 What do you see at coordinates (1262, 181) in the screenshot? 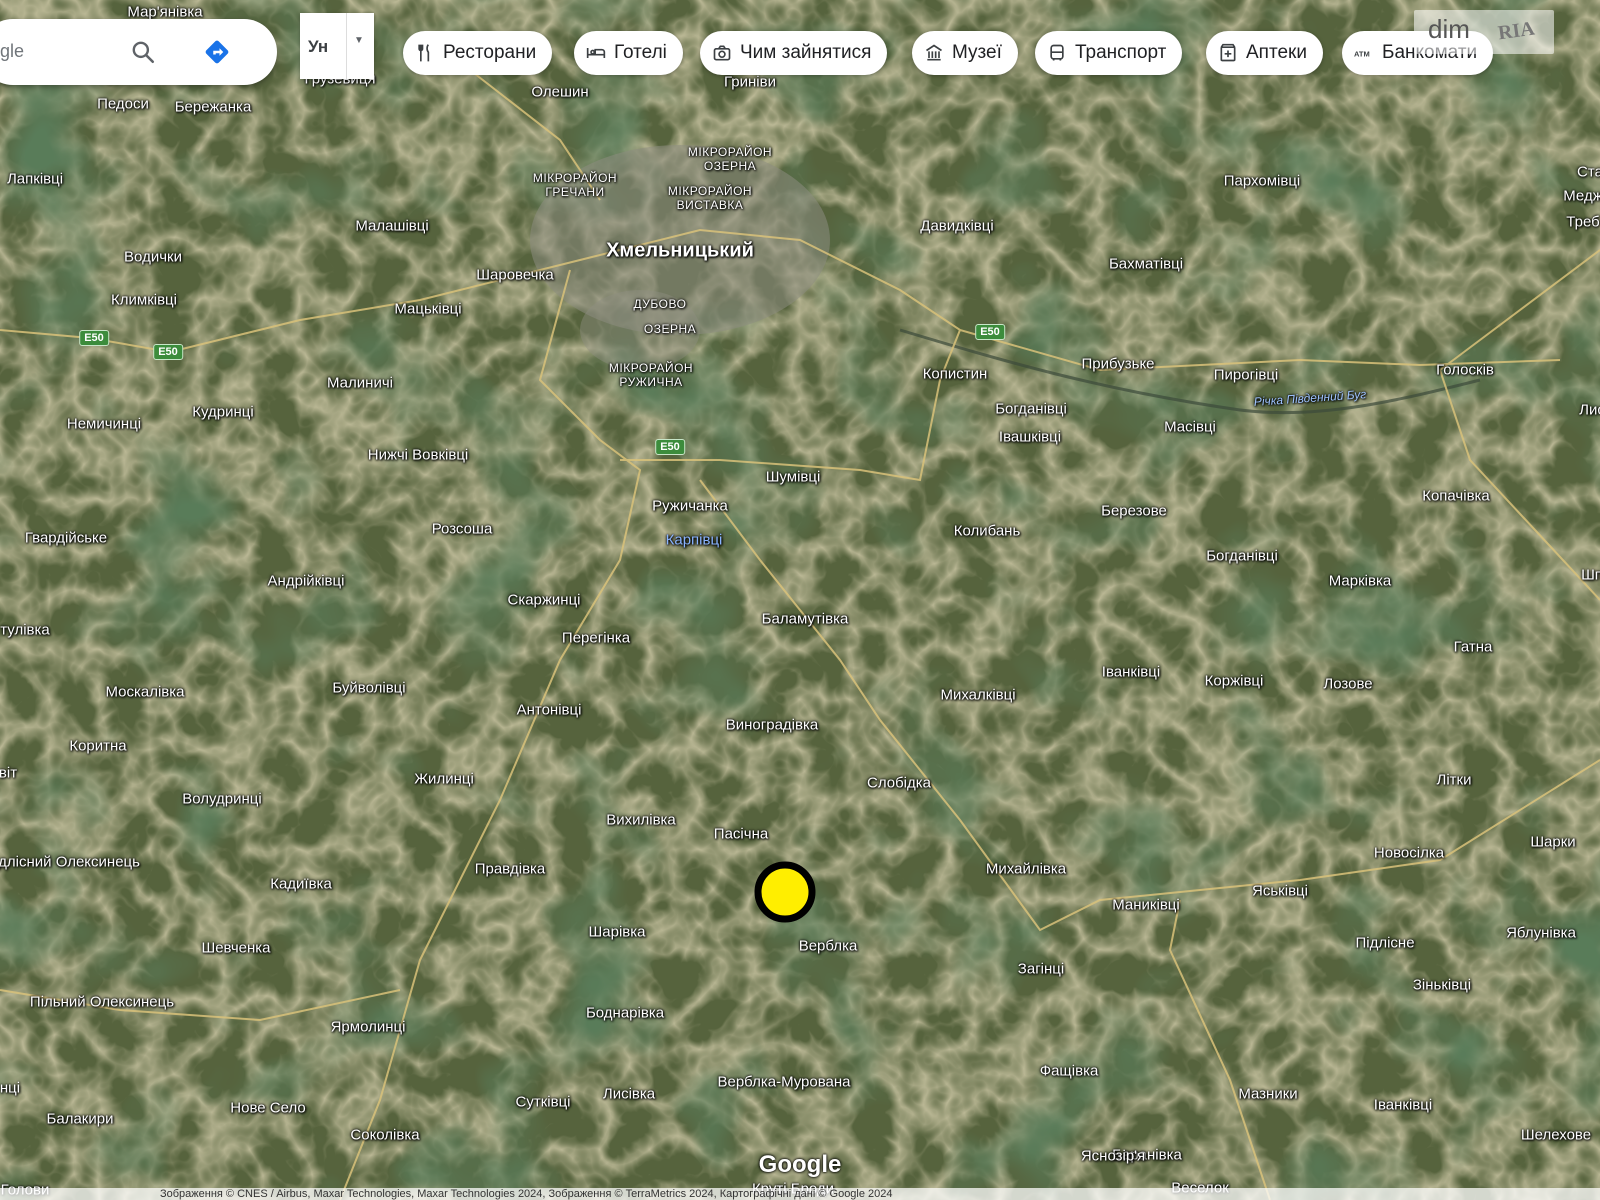
I see `place-label: Пархомівці` at bounding box center [1262, 181].